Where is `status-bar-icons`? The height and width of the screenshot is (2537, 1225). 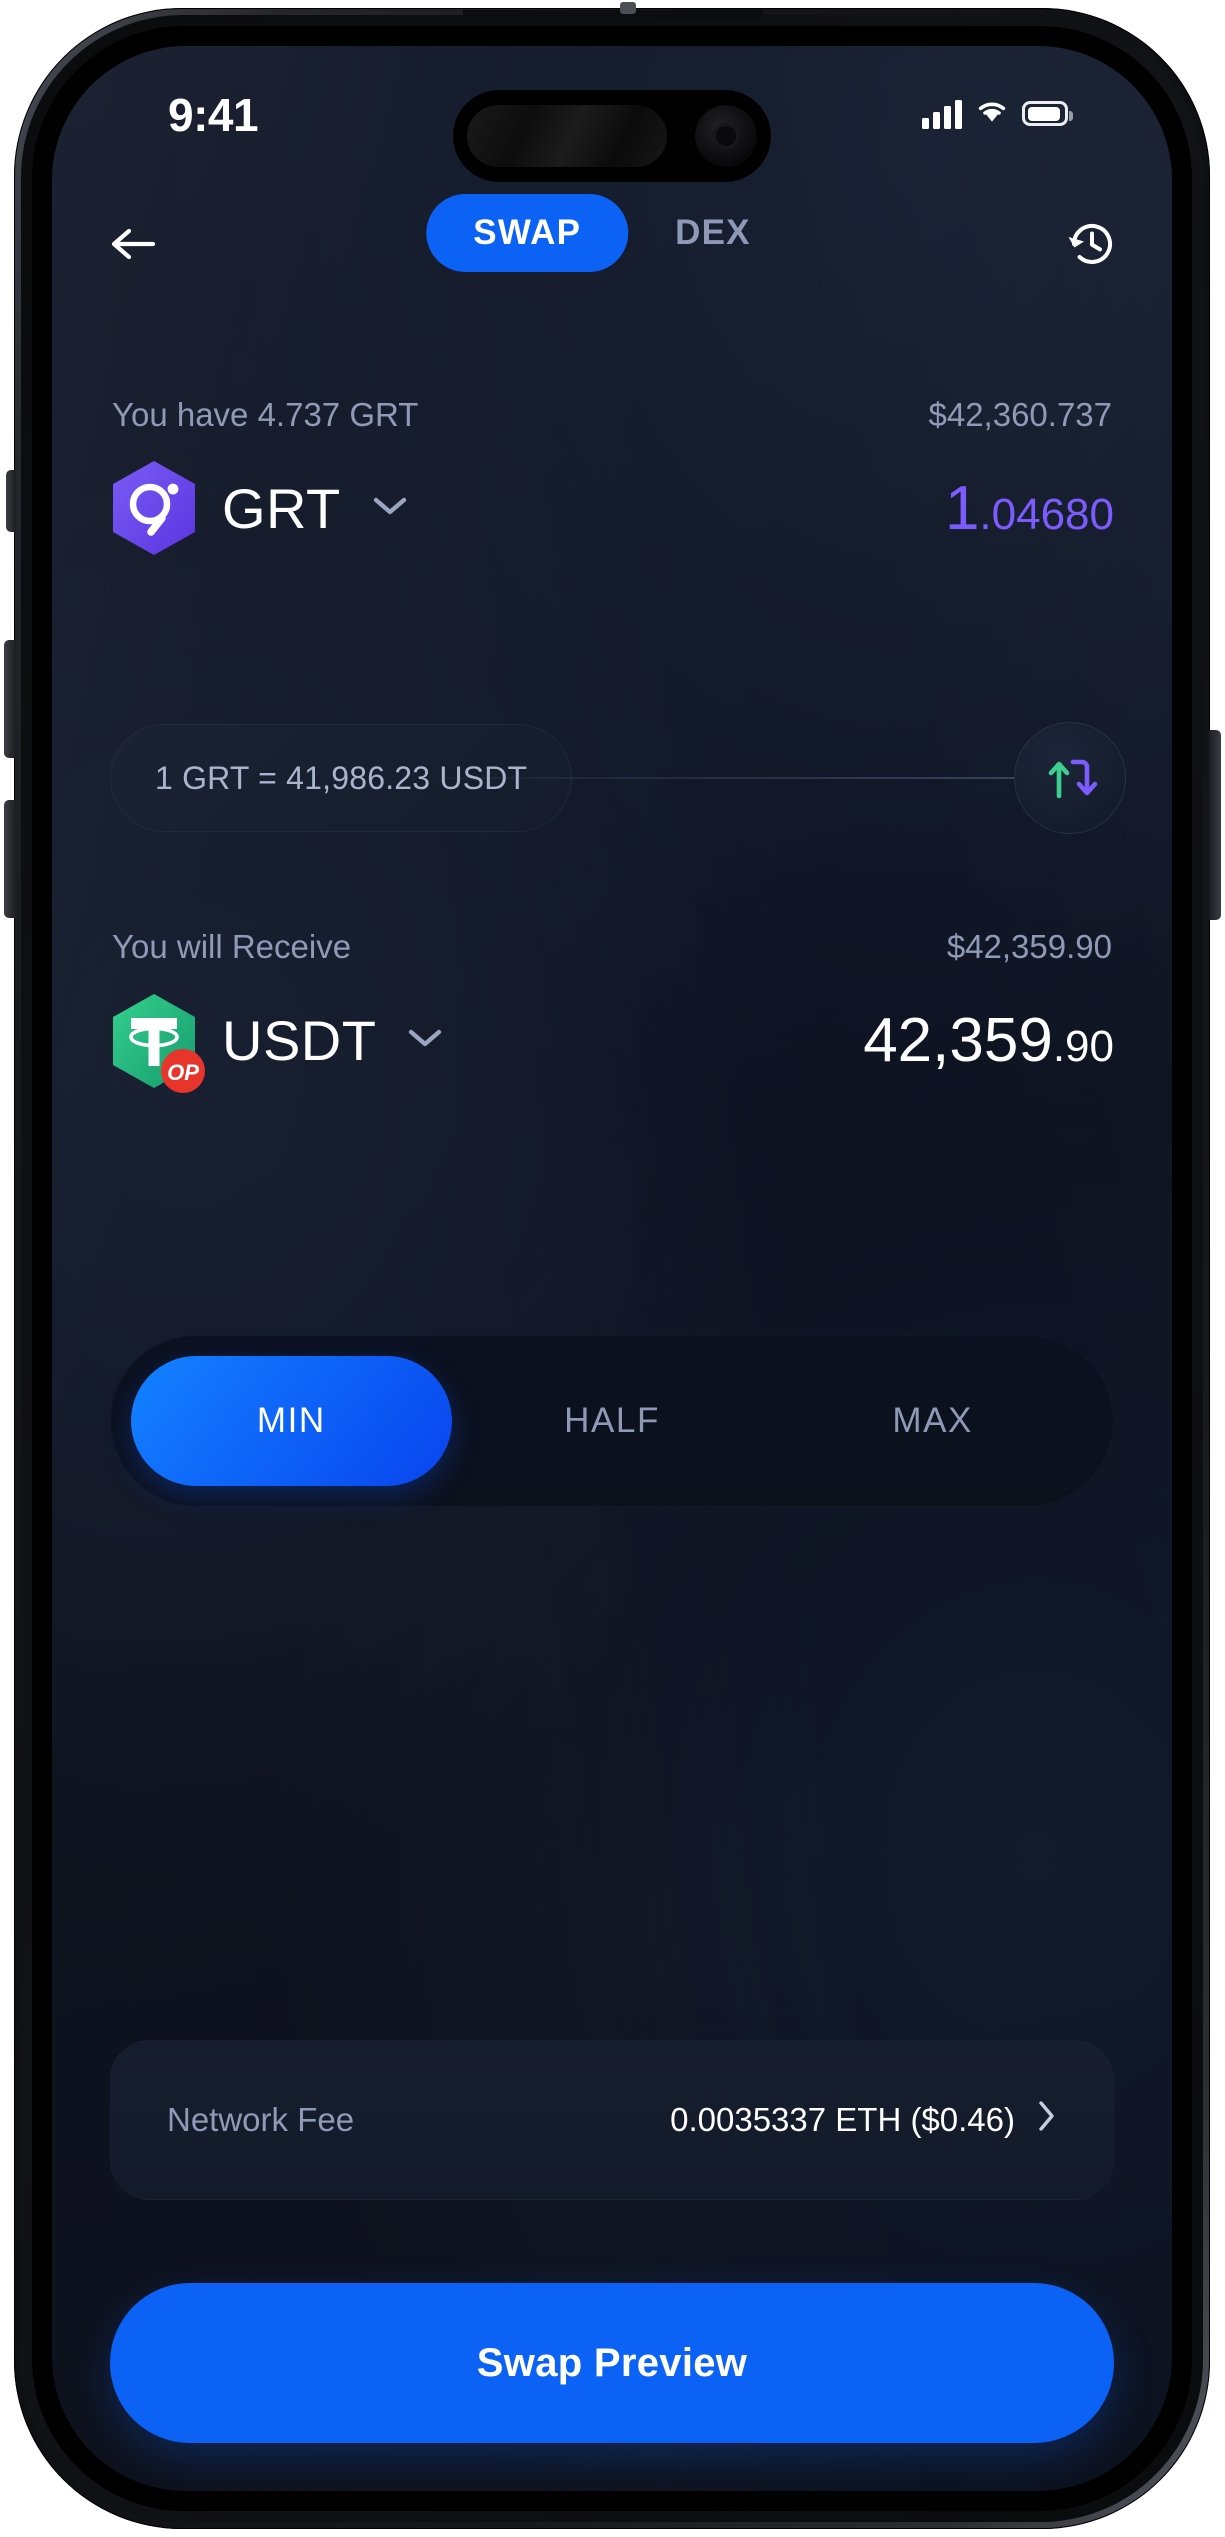
status-bar-icons is located at coordinates (997, 113).